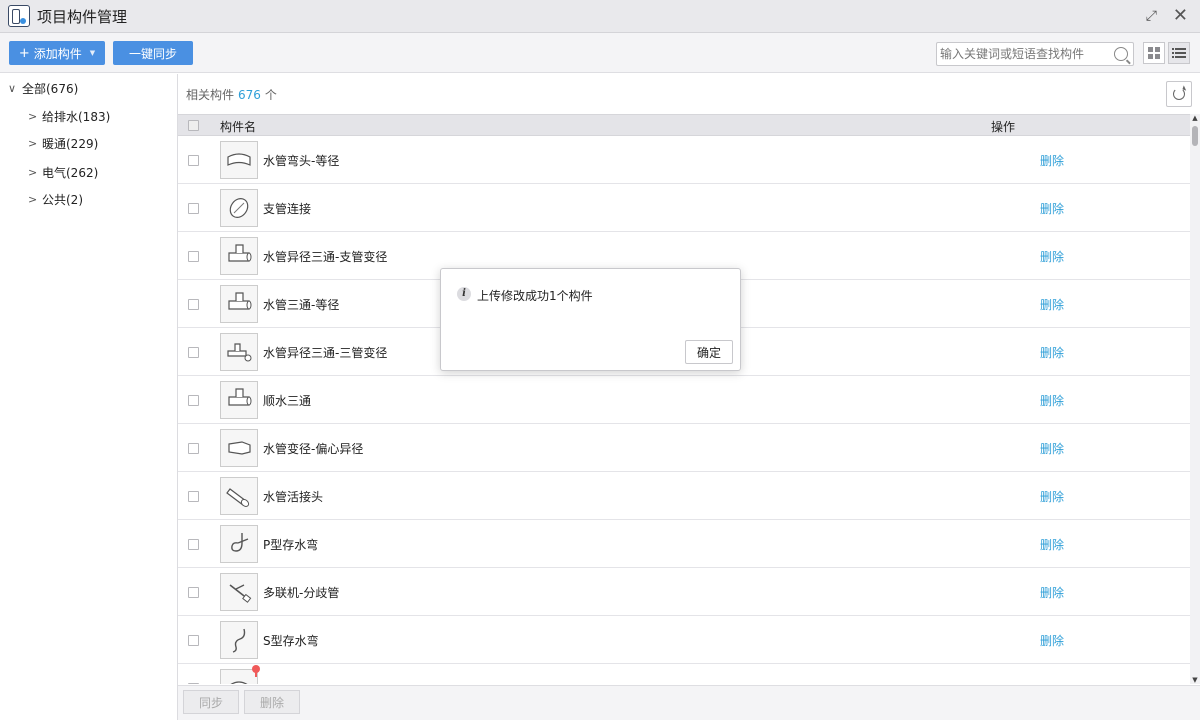  What do you see at coordinates (24, 53) in the screenshot?
I see `plus-icon: +` at bounding box center [24, 53].